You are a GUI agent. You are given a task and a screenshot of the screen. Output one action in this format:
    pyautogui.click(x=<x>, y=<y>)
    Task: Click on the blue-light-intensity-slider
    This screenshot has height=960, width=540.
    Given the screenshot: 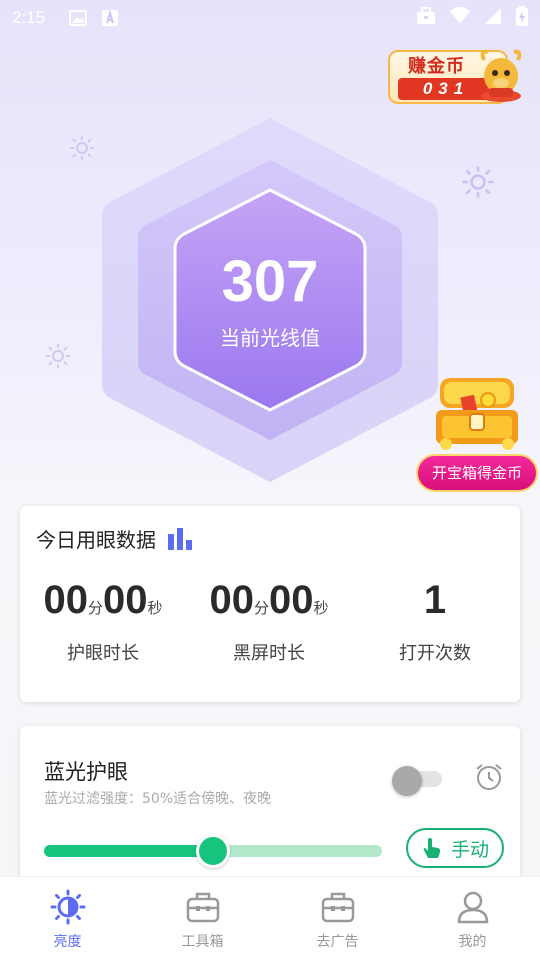 What is the action you would take?
    pyautogui.click(x=213, y=851)
    